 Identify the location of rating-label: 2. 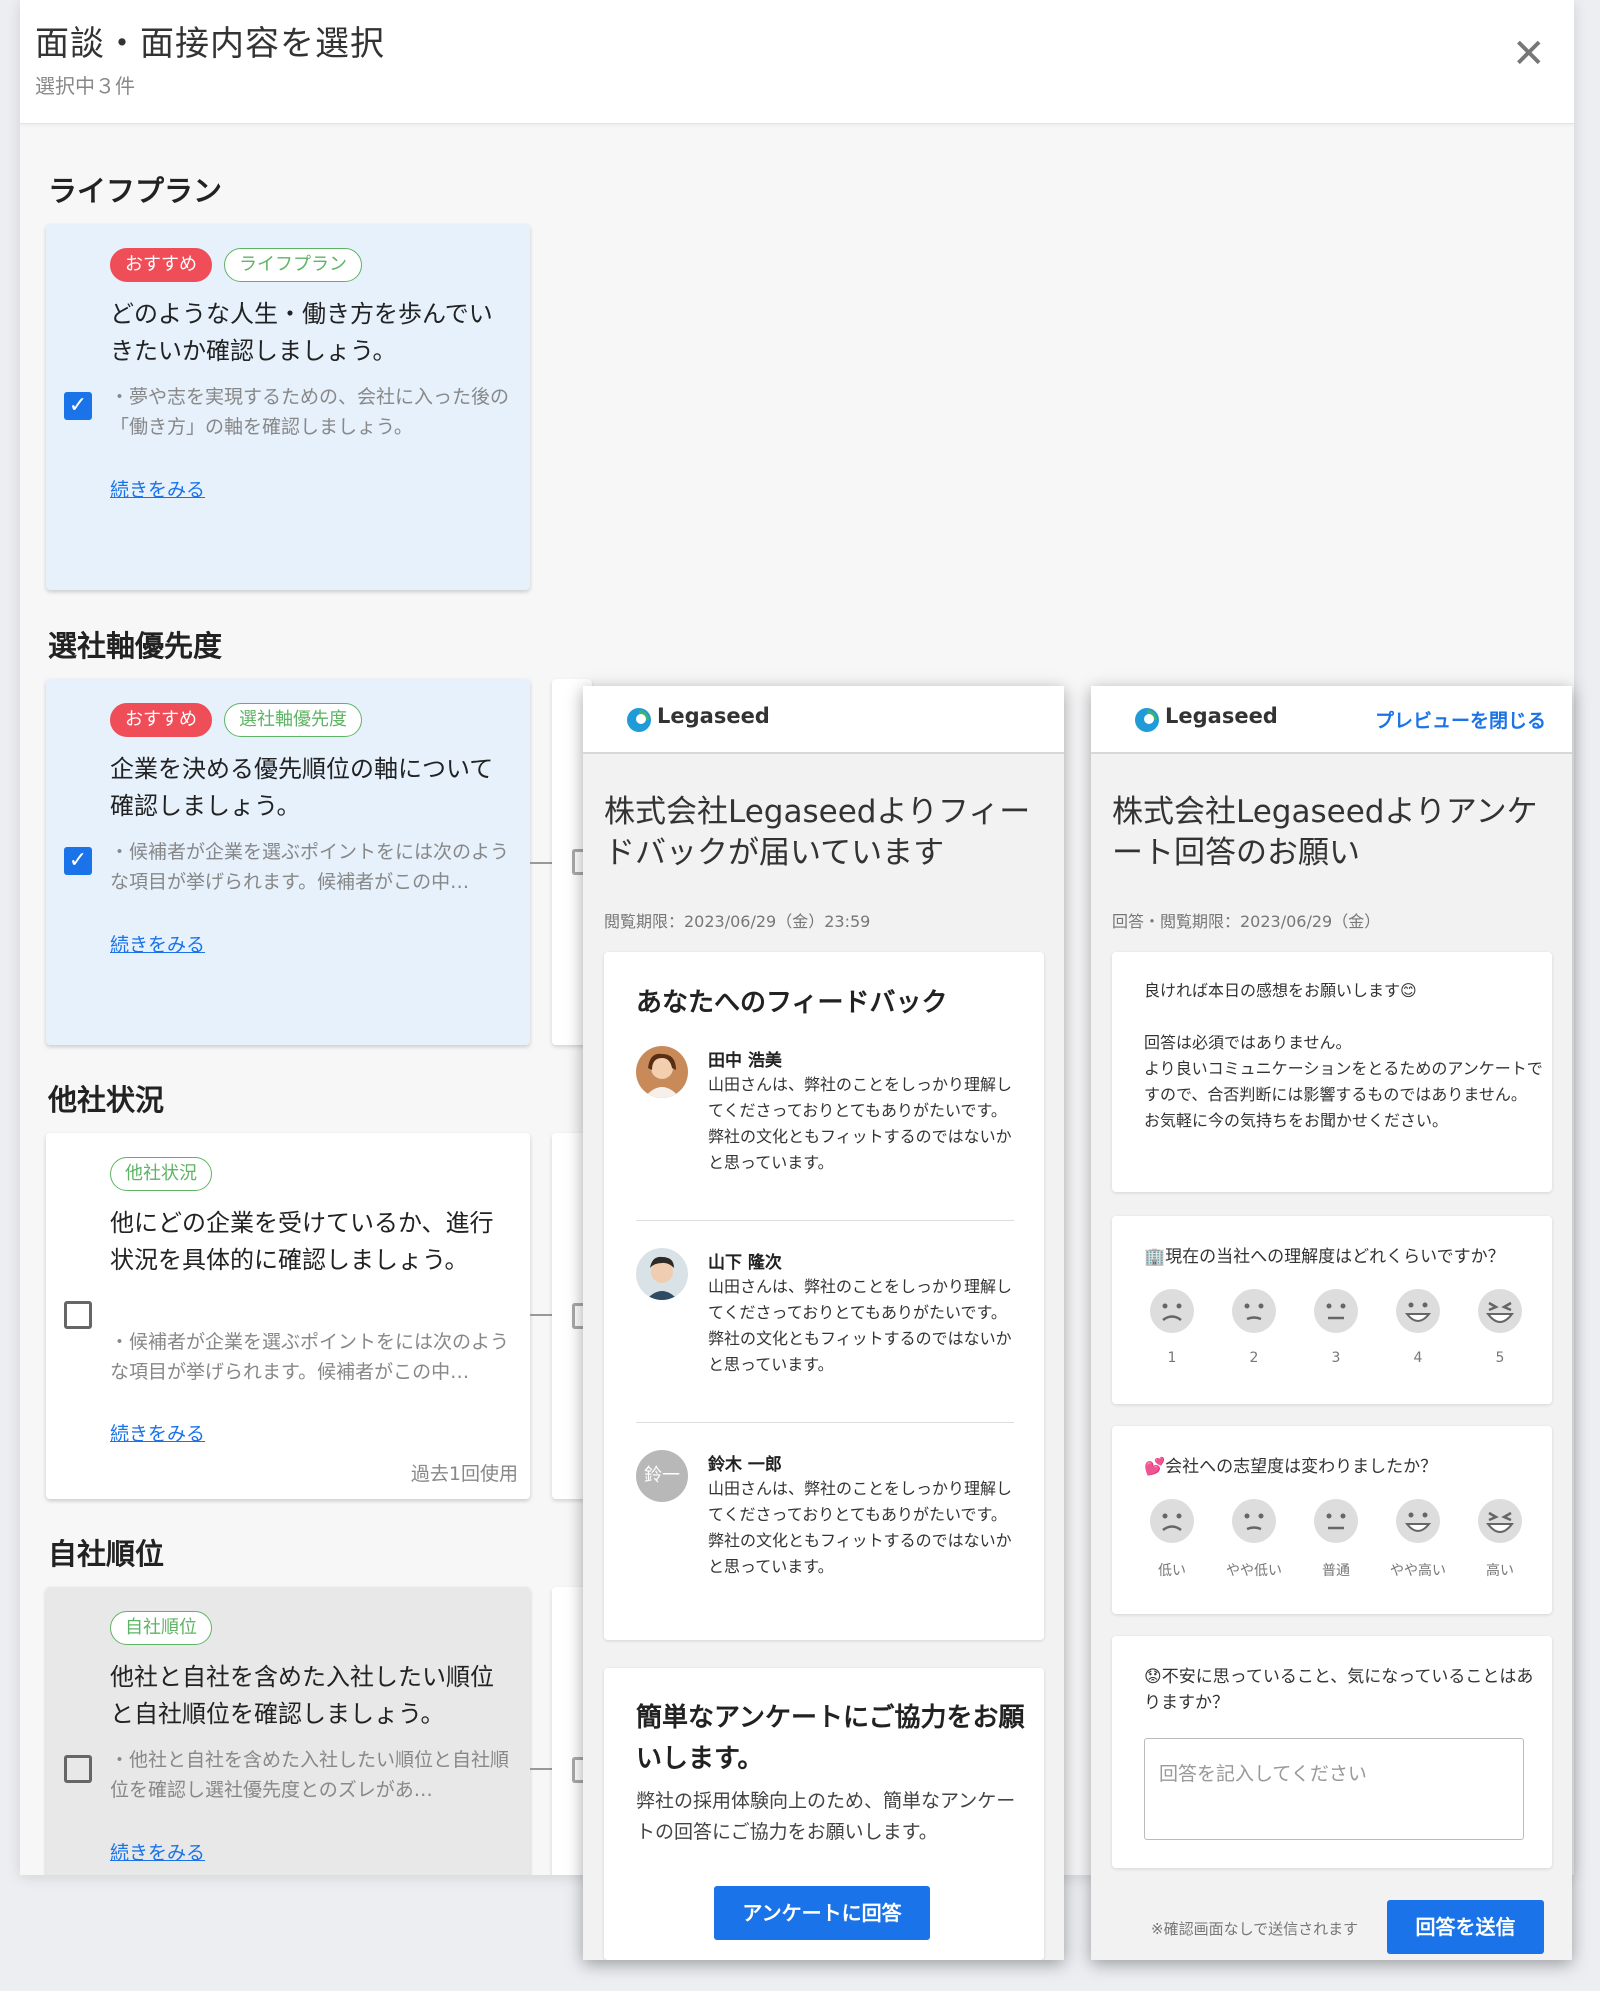
(1254, 1358).